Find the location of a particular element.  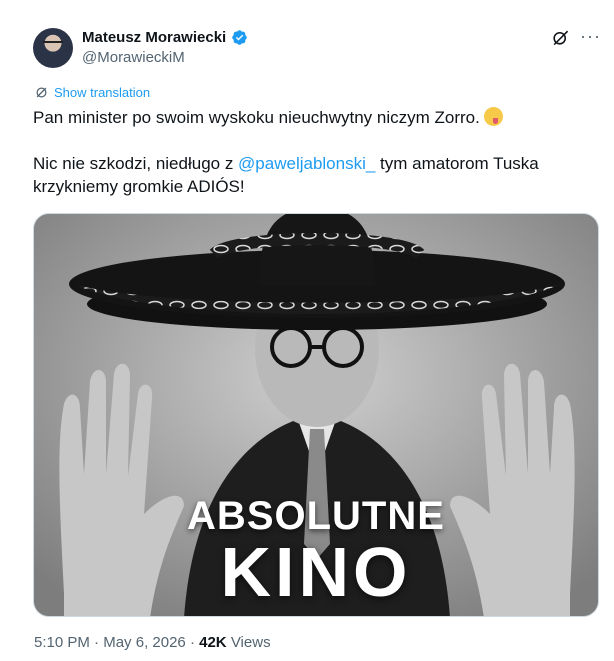

views-count: 42K is located at coordinates (213, 642).